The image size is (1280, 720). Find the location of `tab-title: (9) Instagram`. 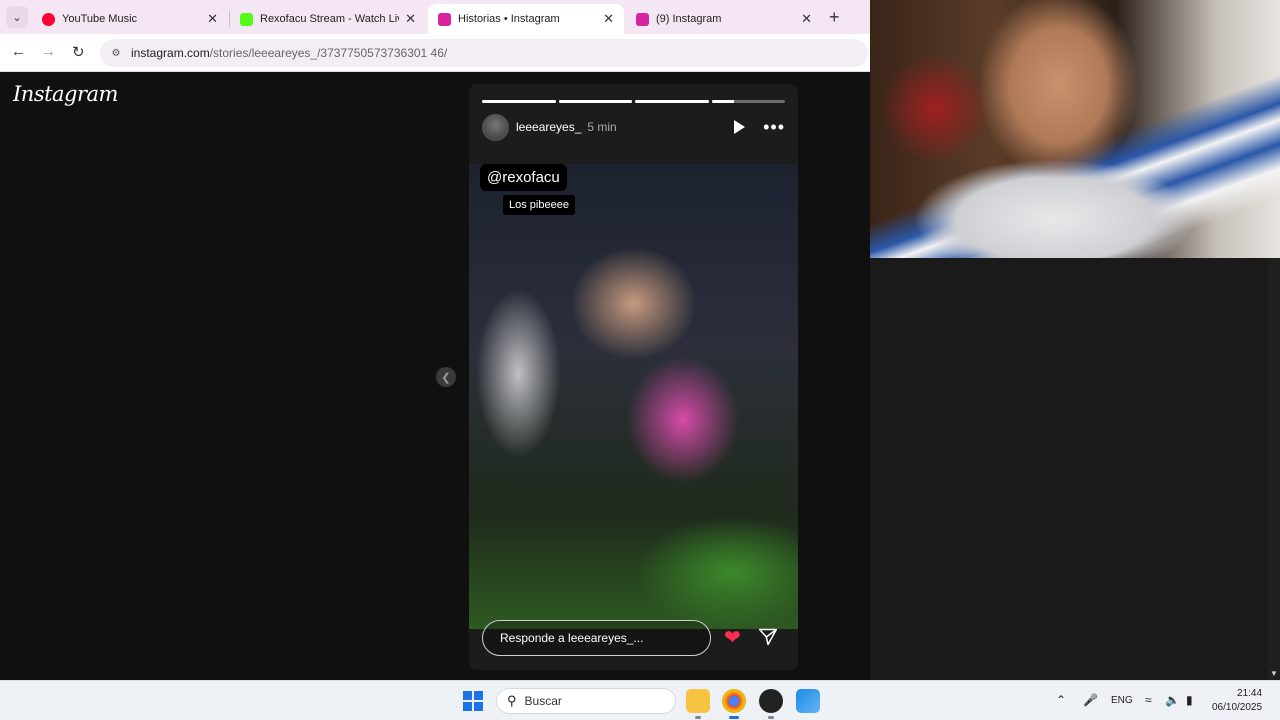

tab-title: (9) Instagram is located at coordinates (689, 19).